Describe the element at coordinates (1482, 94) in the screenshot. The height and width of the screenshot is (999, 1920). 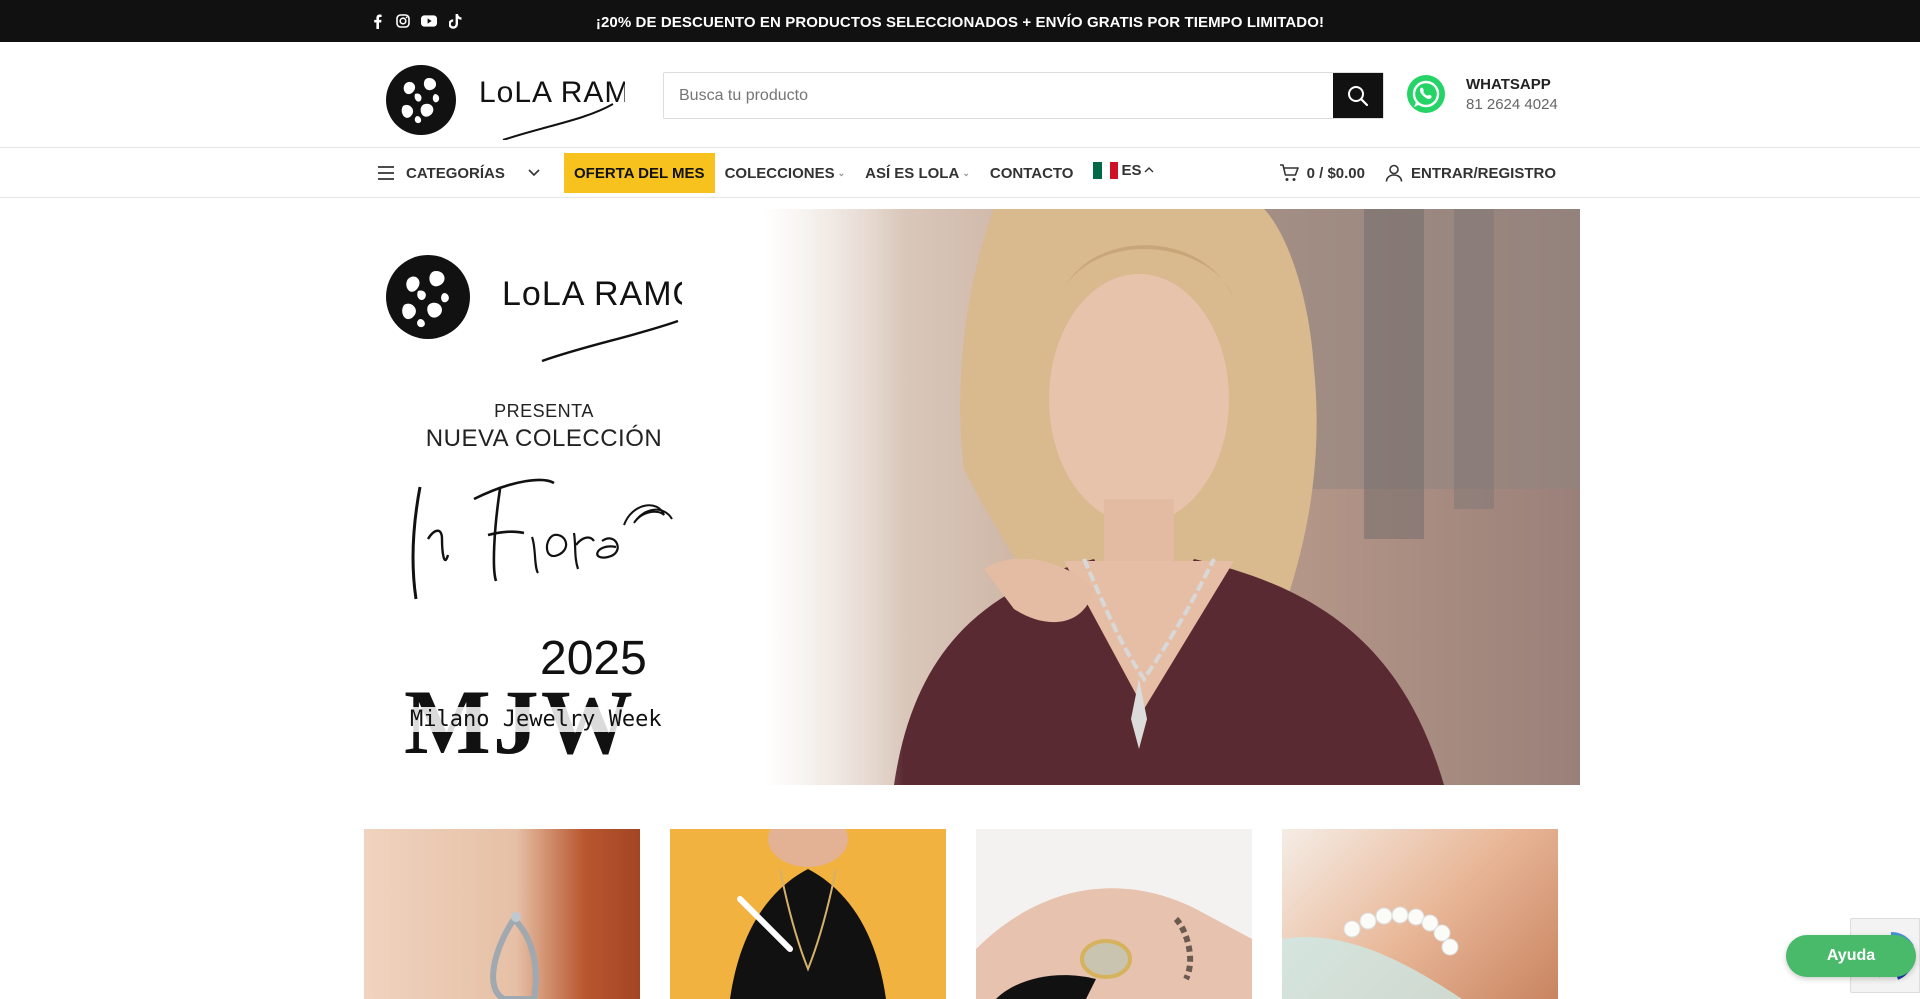
I see `whatsapp-contact: WHATSAPP 81 2624 4024` at that location.